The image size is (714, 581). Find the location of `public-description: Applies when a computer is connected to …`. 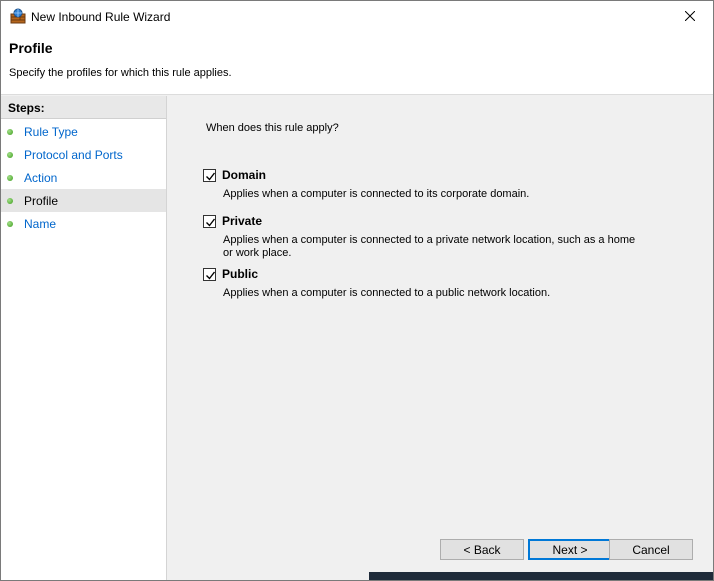

public-description: Applies when a computer is connected to … is located at coordinates (387, 293).